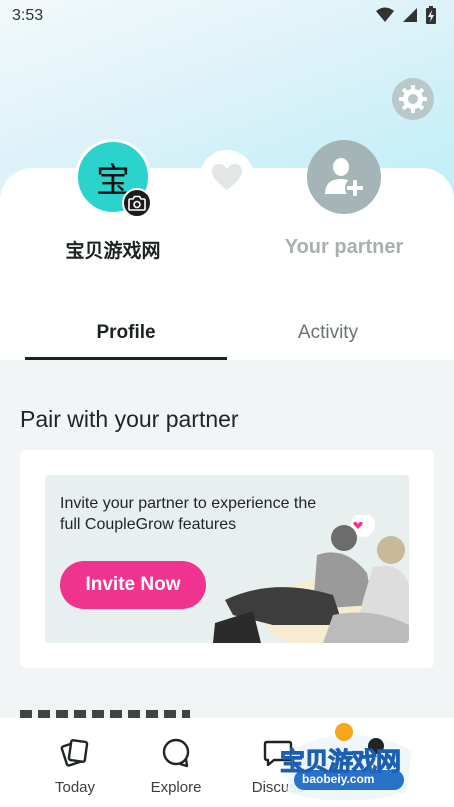 The image size is (454, 807). Describe the element at coordinates (129, 419) in the screenshot. I see `section-title: Pair with your partner` at that location.